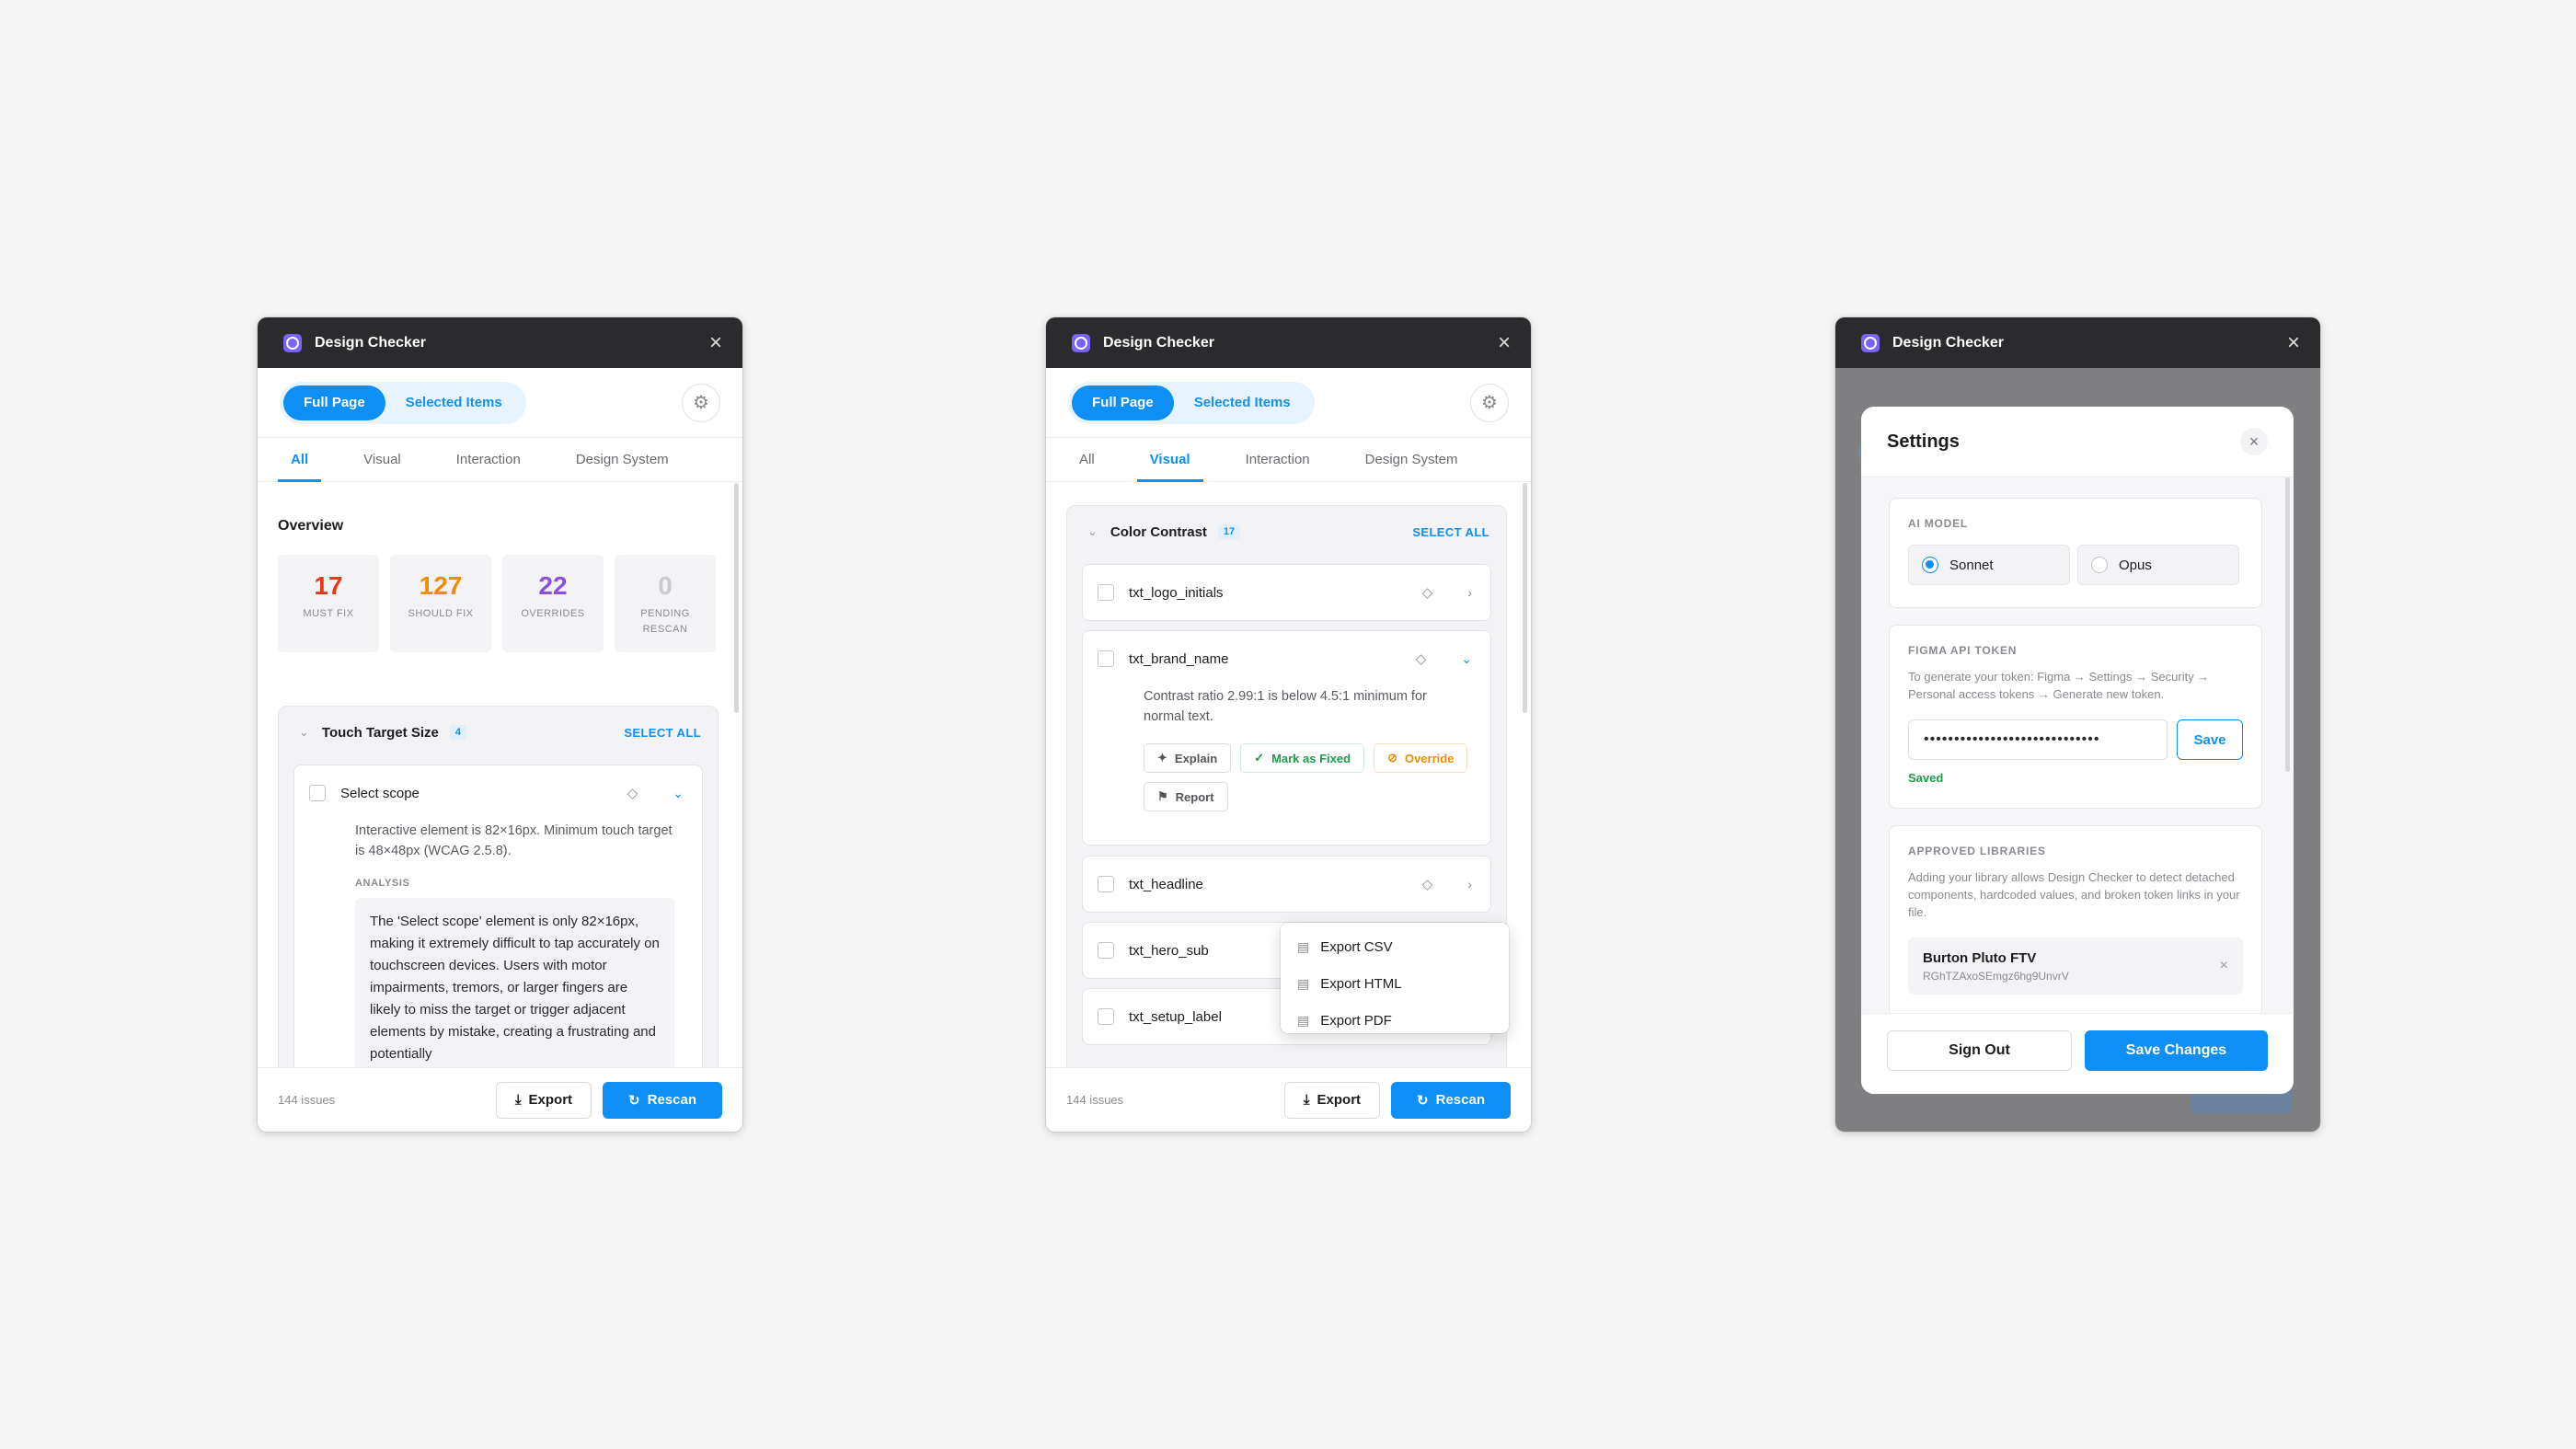 The image size is (2576, 1449). Describe the element at coordinates (2210, 739) in the screenshot. I see `save-token-button: Save` at that location.